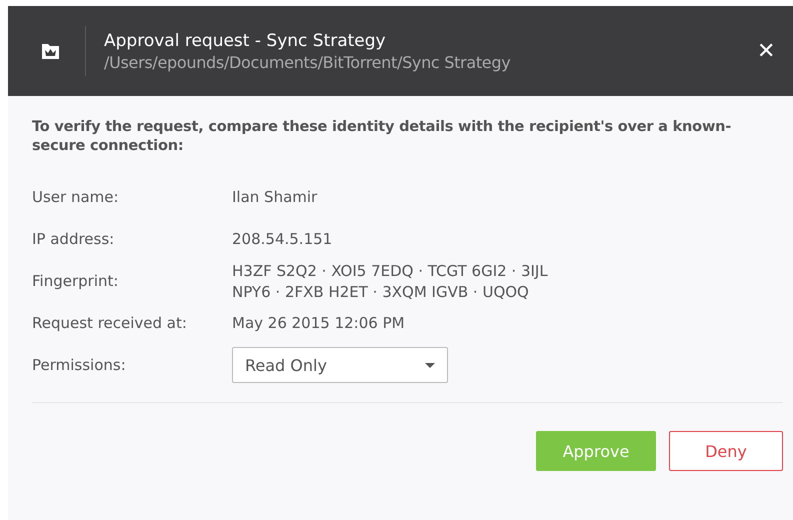 The width and height of the screenshot is (793, 520). Describe the element at coordinates (430, 365) in the screenshot. I see `caret-icon` at that location.